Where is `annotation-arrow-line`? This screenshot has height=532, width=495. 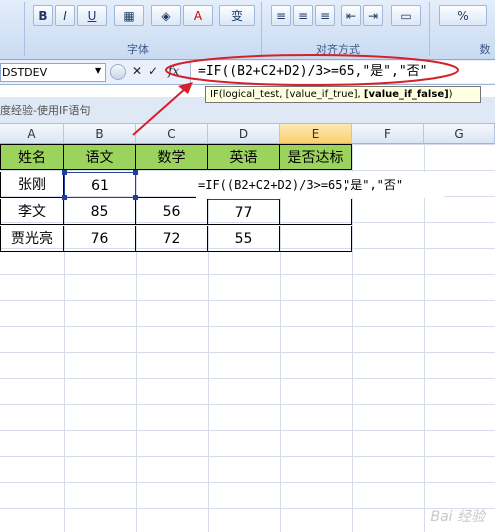 annotation-arrow-line is located at coordinates (159, 111).